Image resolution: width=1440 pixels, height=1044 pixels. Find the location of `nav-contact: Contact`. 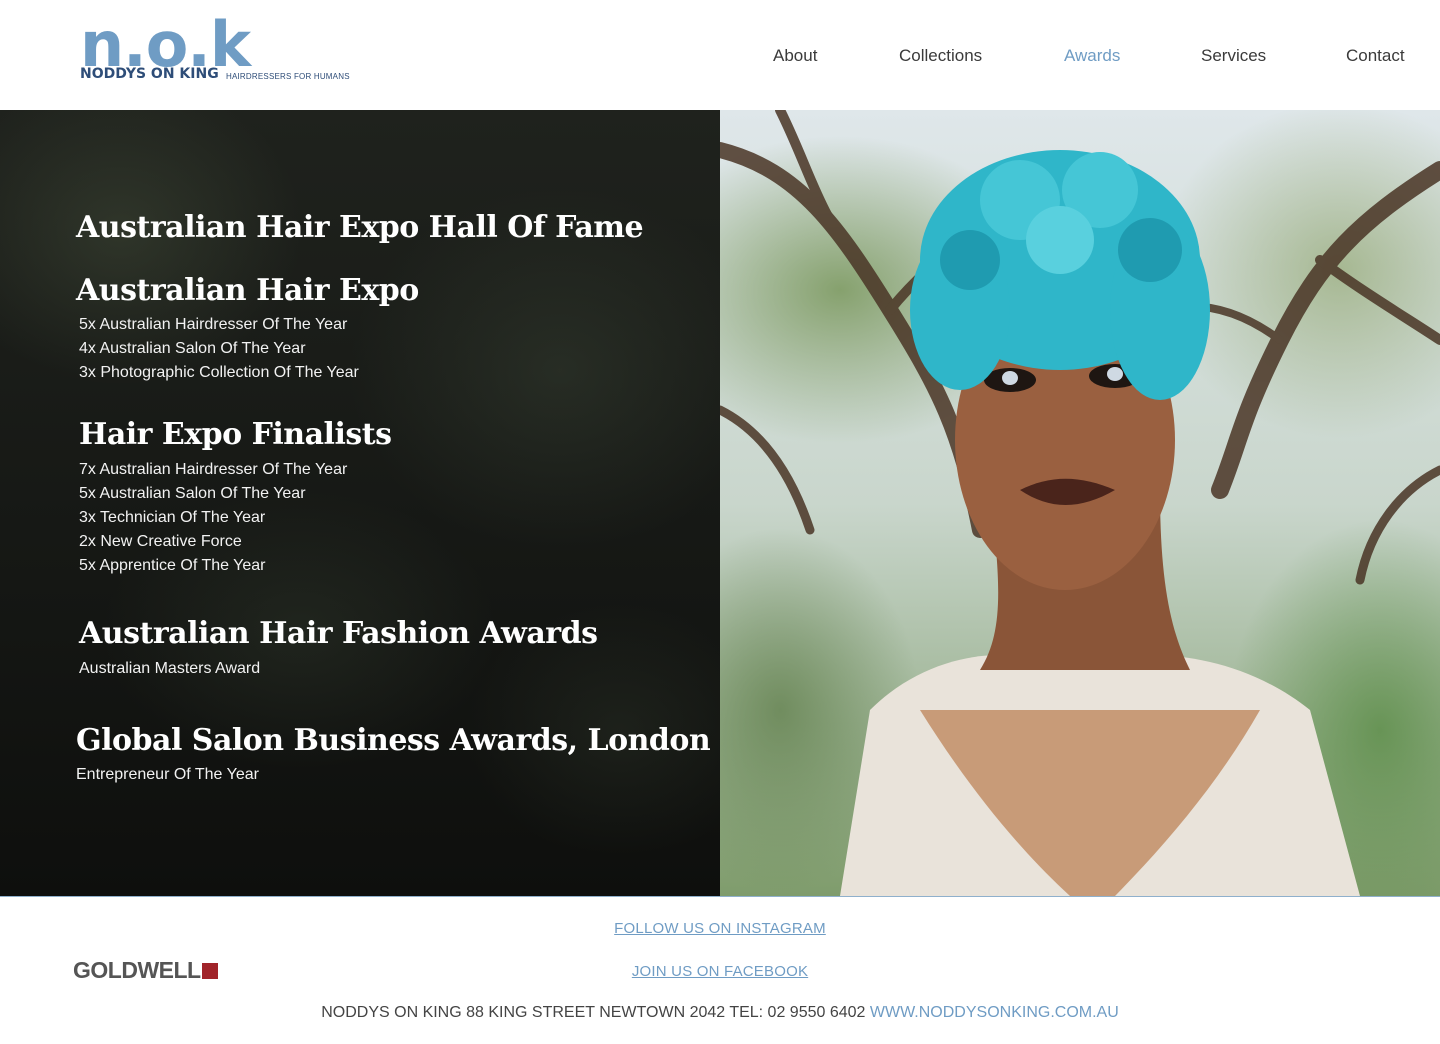

nav-contact: Contact is located at coordinates (1375, 56).